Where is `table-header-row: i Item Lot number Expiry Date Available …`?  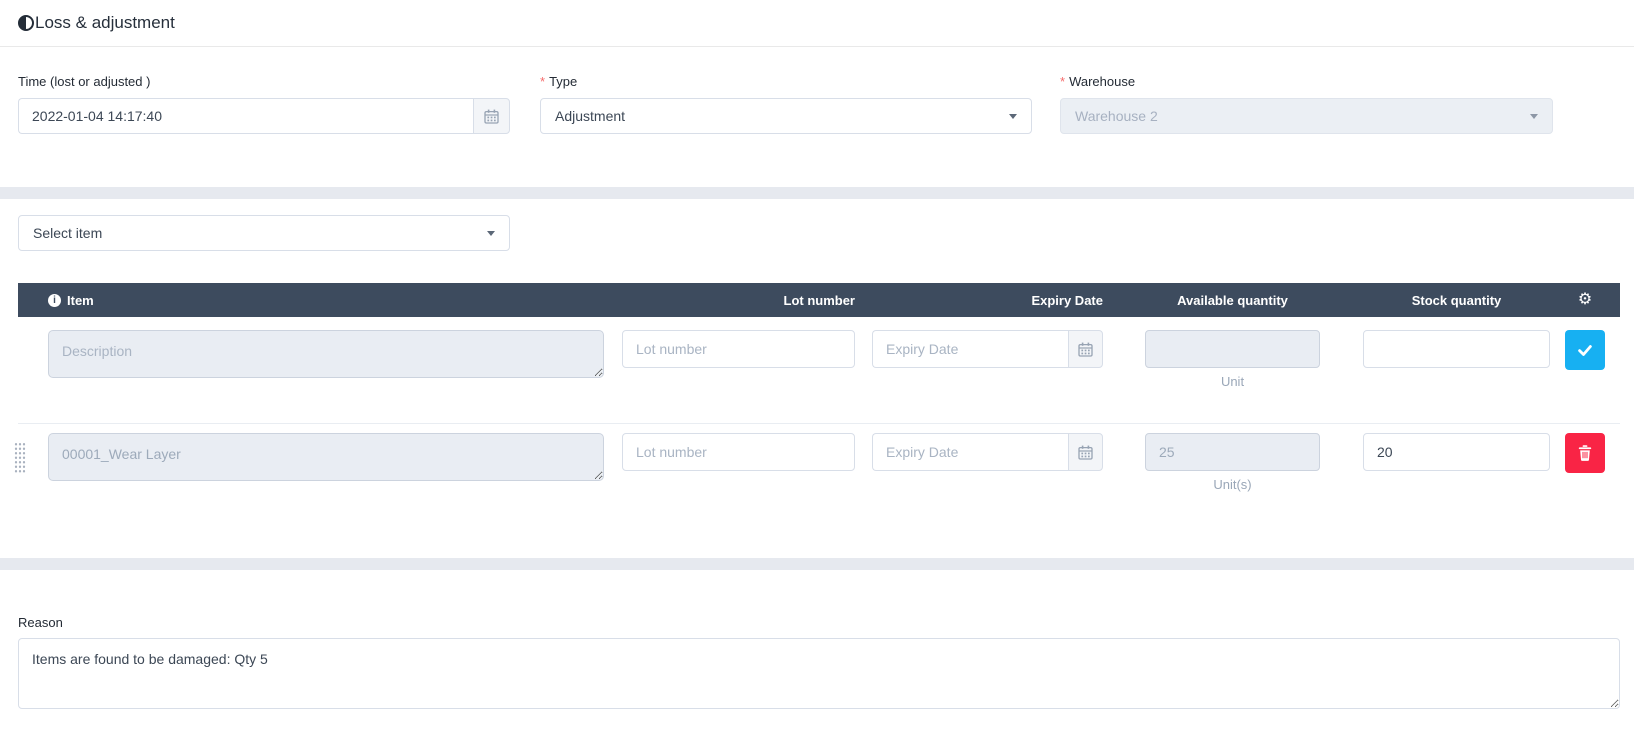
table-header-row: i Item Lot number Expiry Date Available … is located at coordinates (819, 300).